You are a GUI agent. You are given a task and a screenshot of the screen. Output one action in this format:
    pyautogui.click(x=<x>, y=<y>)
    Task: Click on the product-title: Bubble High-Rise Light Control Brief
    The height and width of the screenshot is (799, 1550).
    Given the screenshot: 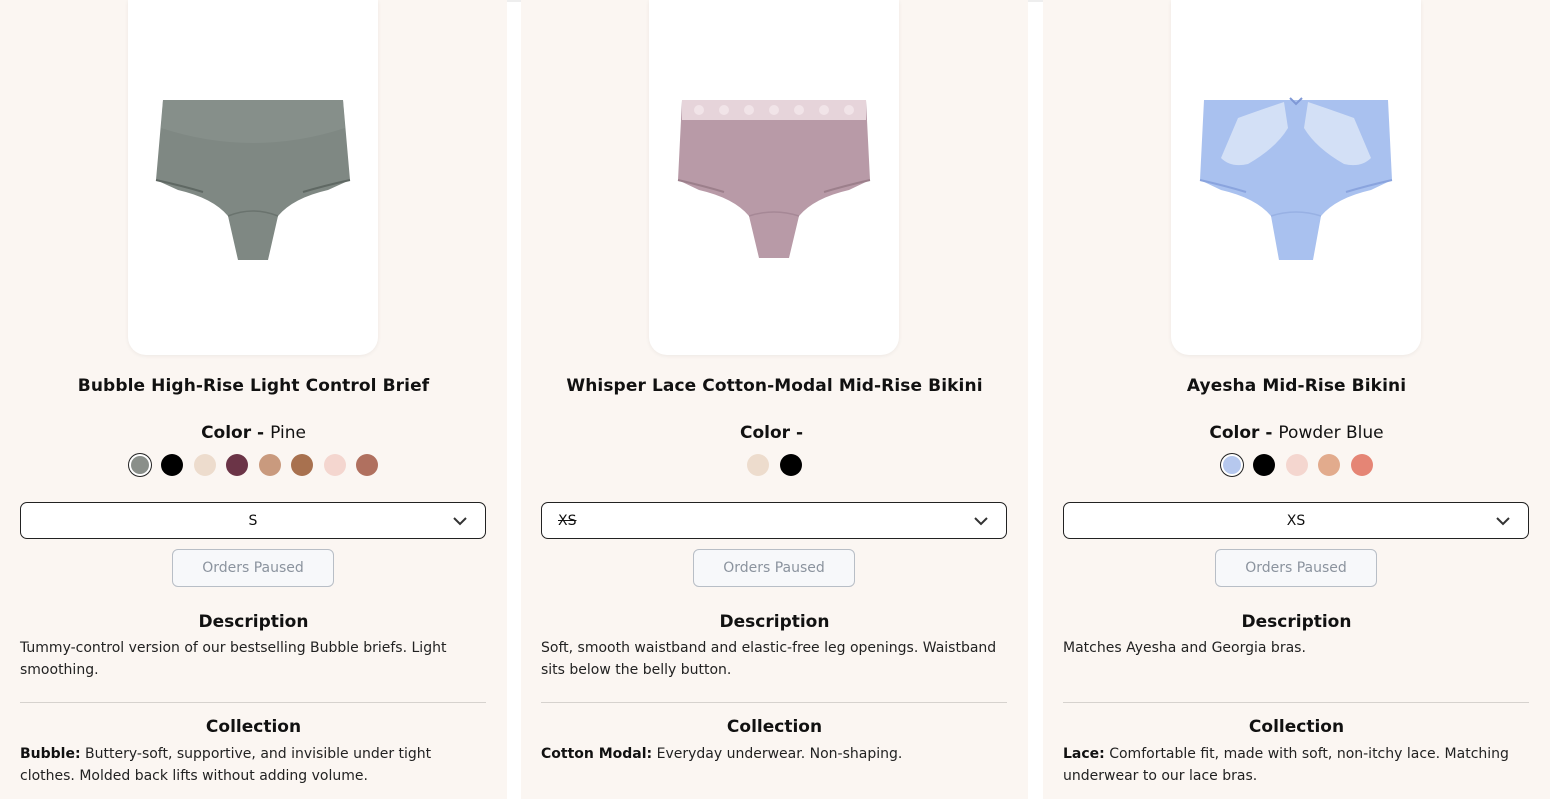 What is the action you would take?
    pyautogui.click(x=253, y=386)
    